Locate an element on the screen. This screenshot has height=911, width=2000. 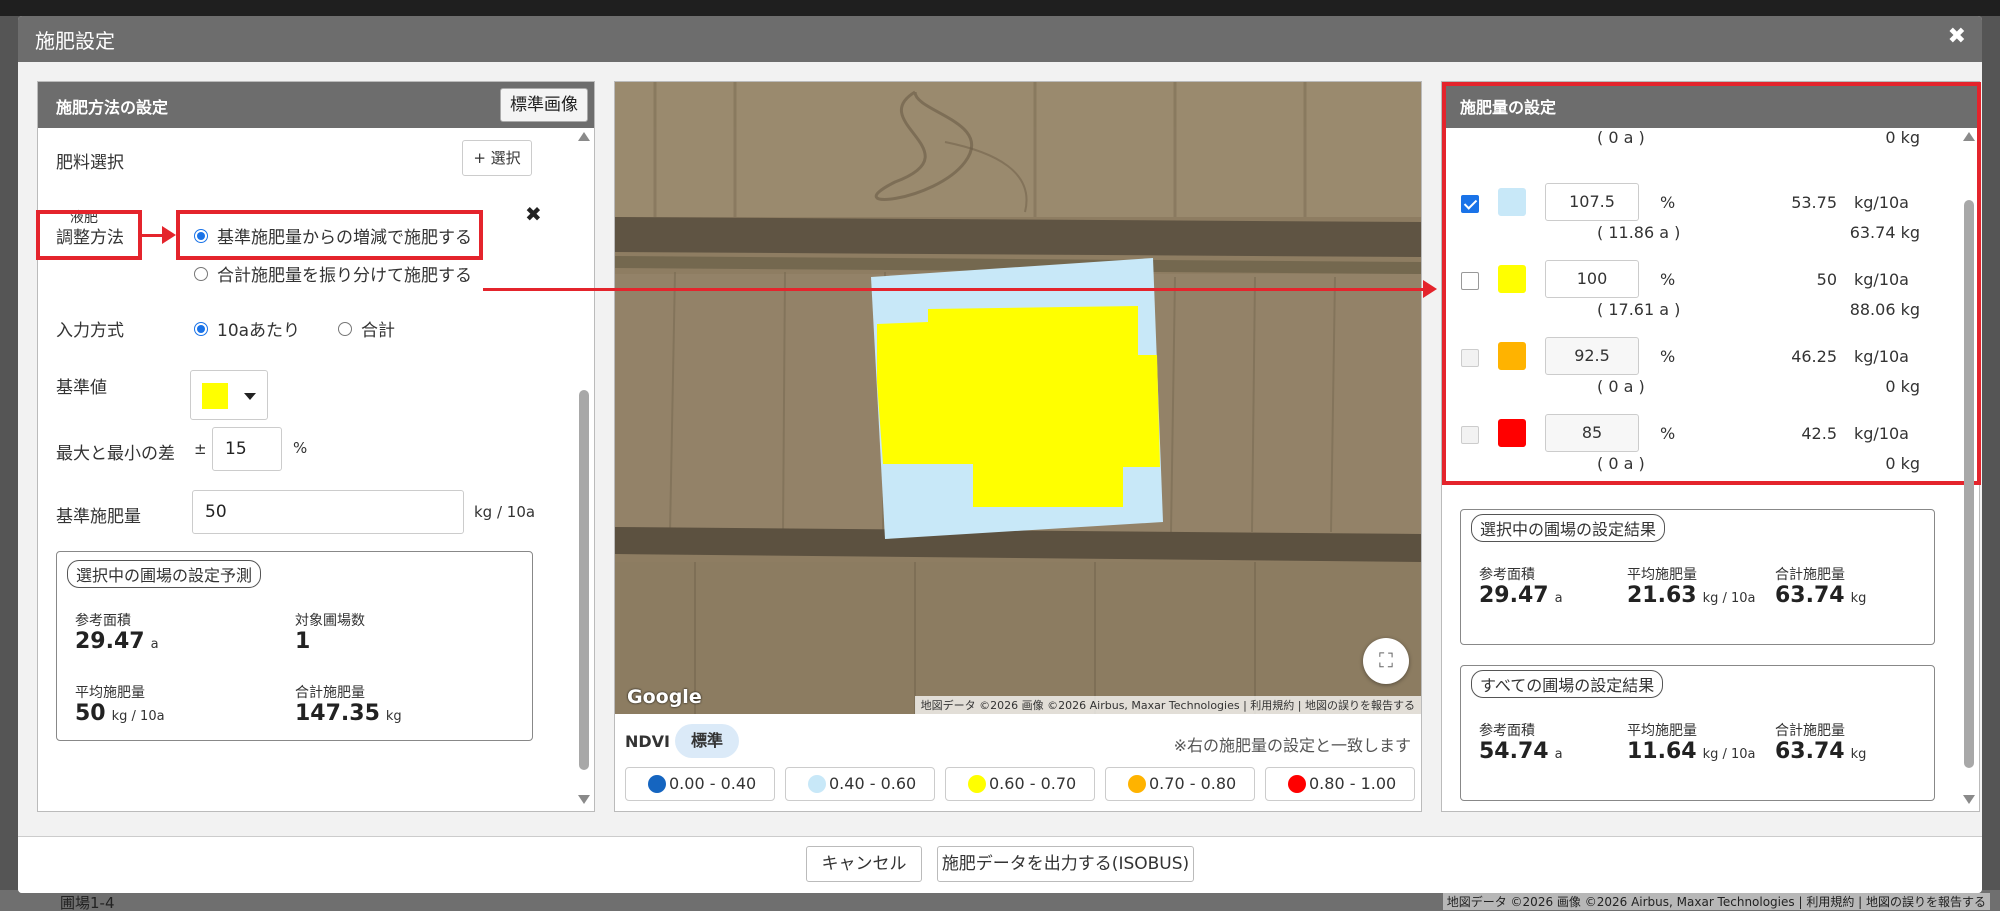
right-scrollbar is located at coordinates (1969, 468).